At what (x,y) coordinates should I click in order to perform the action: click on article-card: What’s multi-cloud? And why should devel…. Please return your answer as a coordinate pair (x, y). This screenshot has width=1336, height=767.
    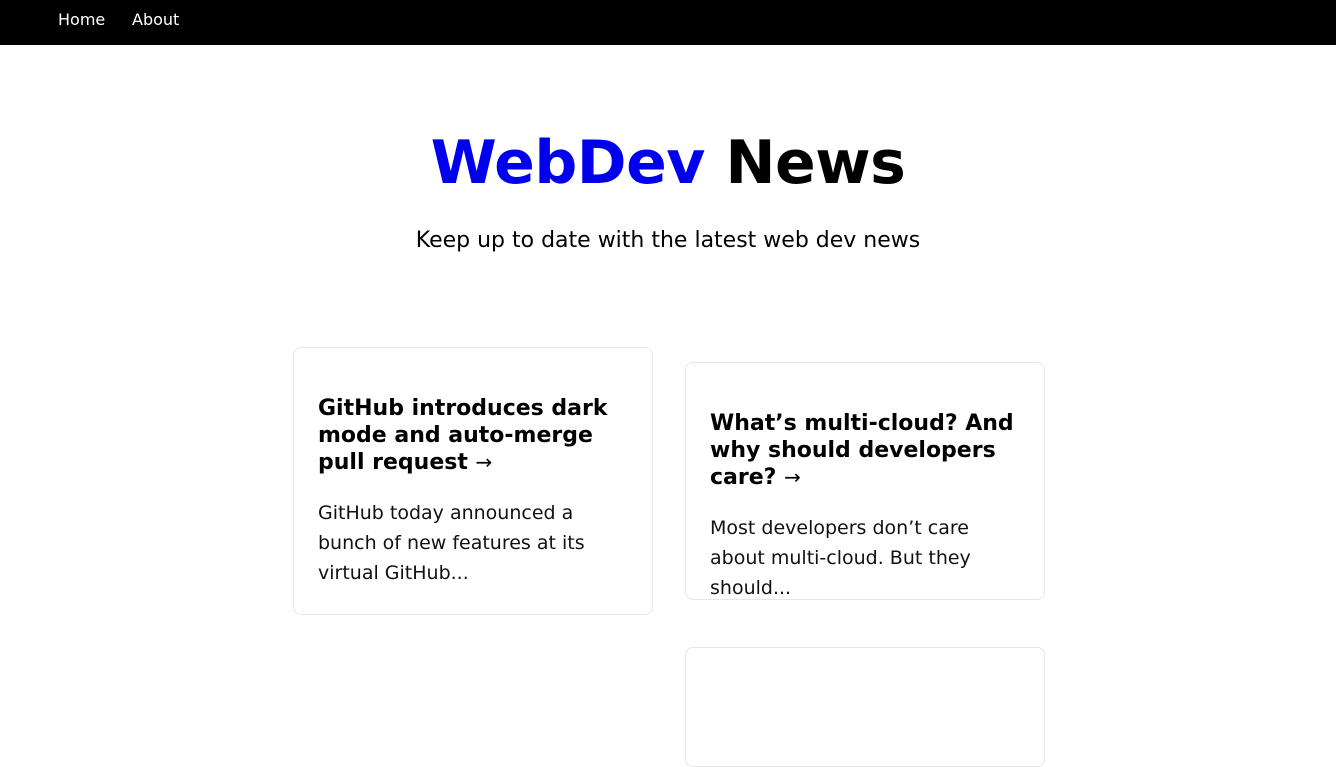
    Looking at the image, I should click on (865, 481).